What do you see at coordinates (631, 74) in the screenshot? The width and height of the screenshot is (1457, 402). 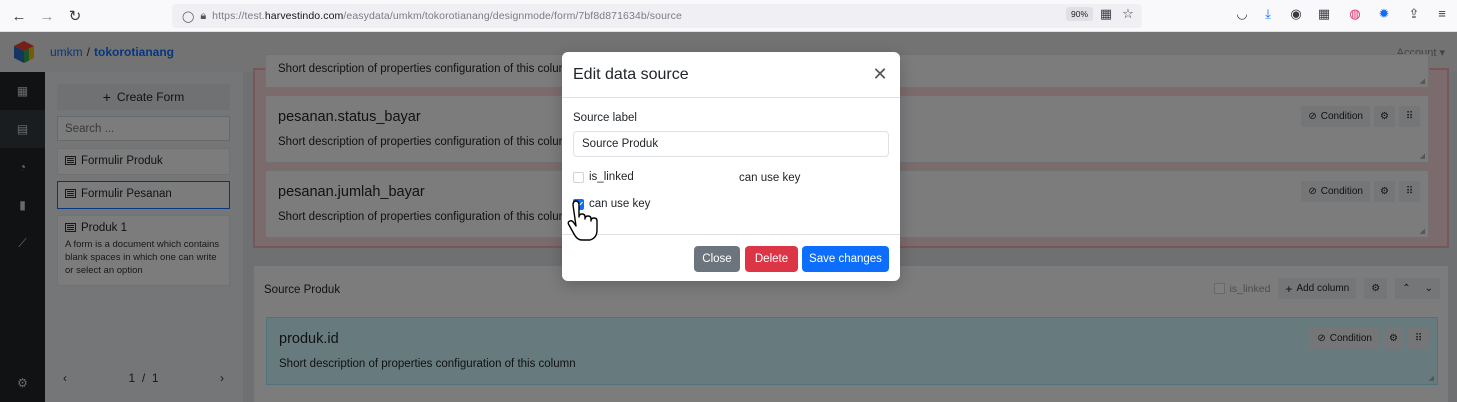 I see `modal-title: Edit data source` at bounding box center [631, 74].